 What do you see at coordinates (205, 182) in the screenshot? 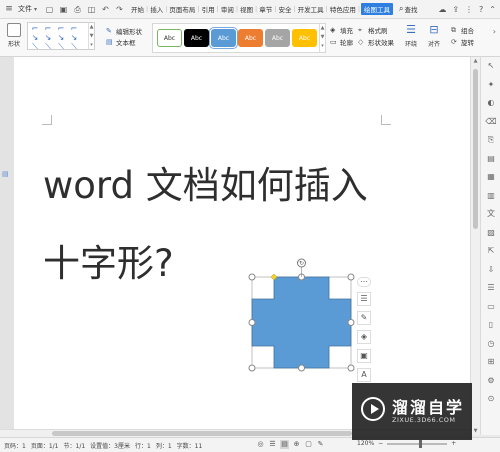
I see `document-heading-line-1: word 文档如何插入` at bounding box center [205, 182].